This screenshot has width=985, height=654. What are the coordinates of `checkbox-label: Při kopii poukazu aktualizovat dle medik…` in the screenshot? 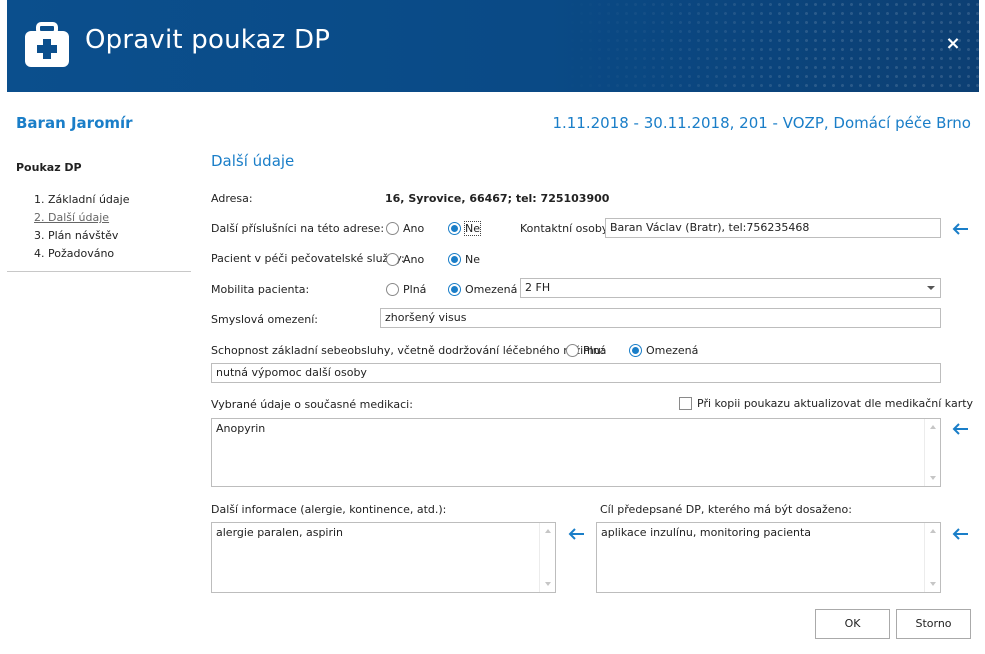 It's located at (835, 403).